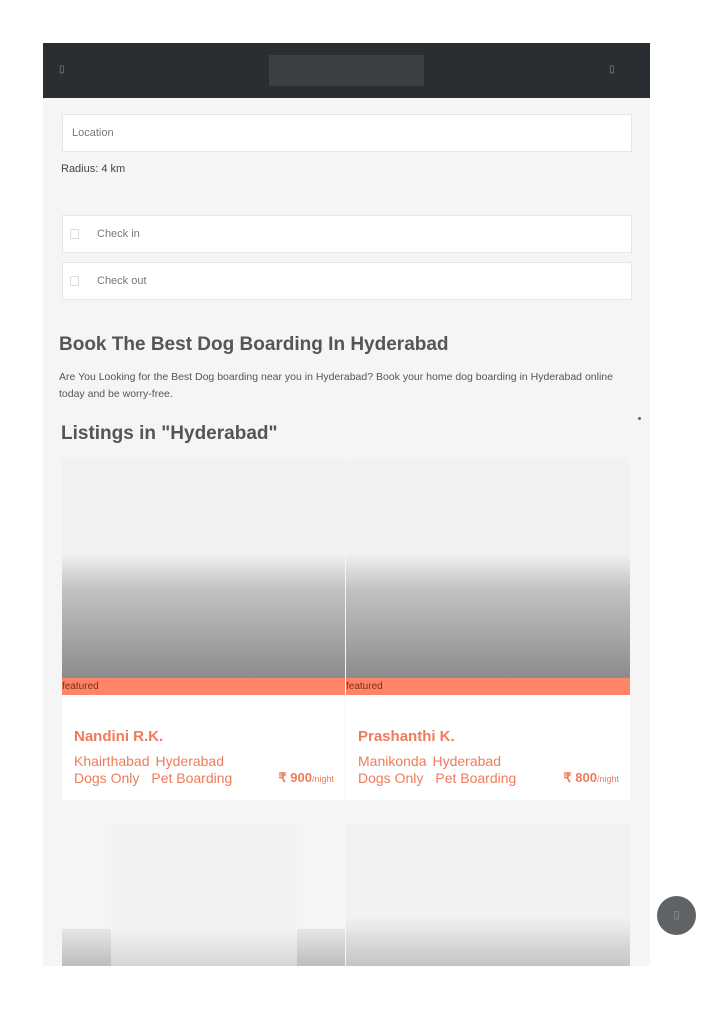 This screenshot has width=720, height=1018. I want to click on price-value: ₹ 900, so click(295, 777).